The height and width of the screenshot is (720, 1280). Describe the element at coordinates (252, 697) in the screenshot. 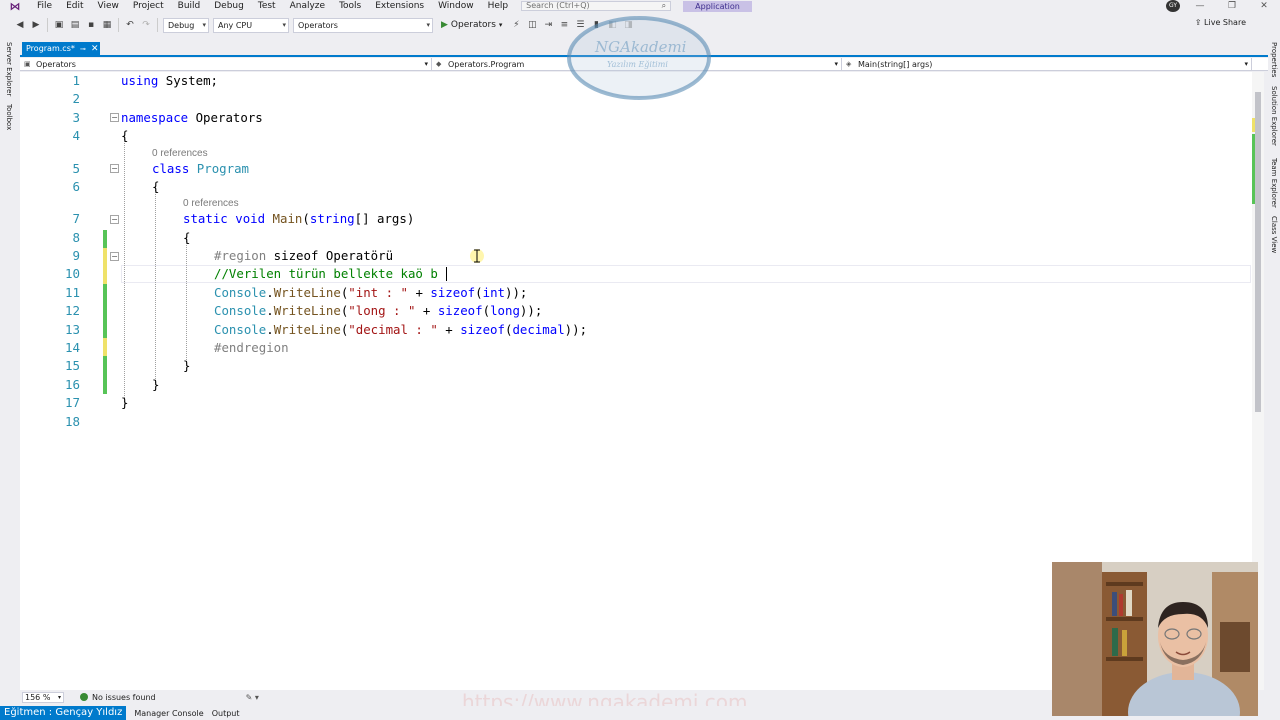

I see `code-cleanup-icon: ✎ ▾` at that location.